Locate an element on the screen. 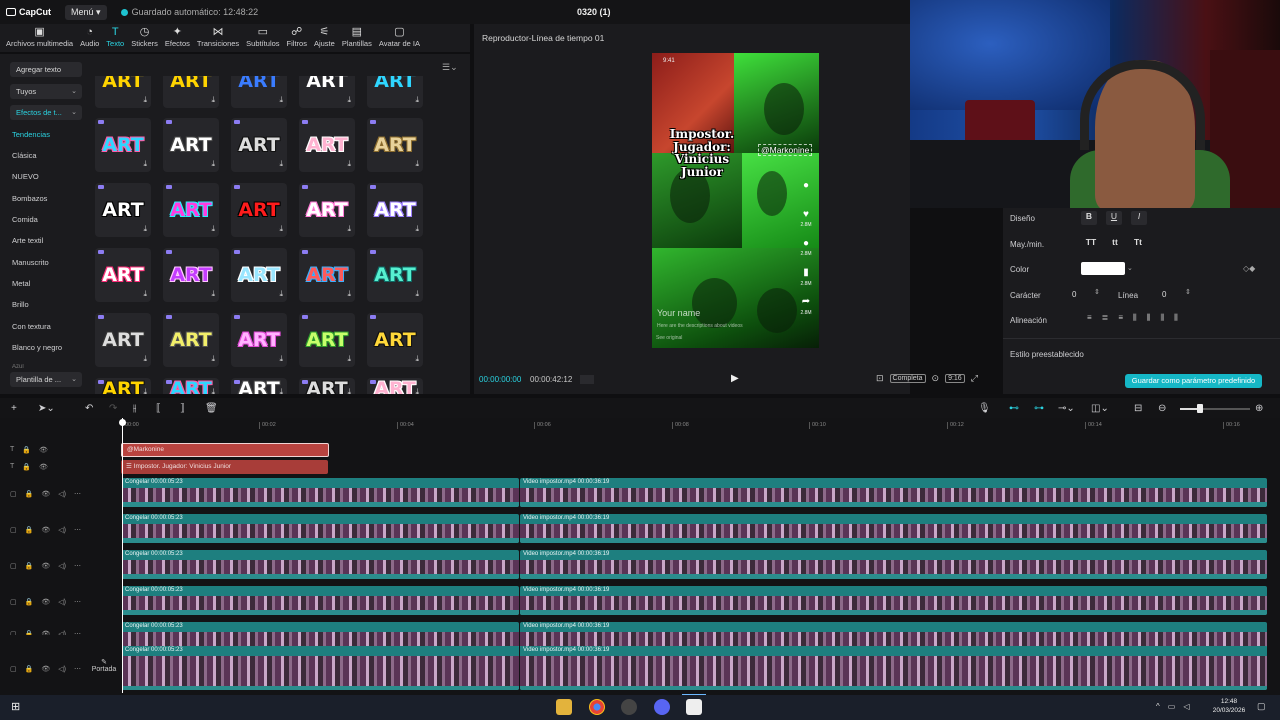  playhead is located at coordinates (122, 555).